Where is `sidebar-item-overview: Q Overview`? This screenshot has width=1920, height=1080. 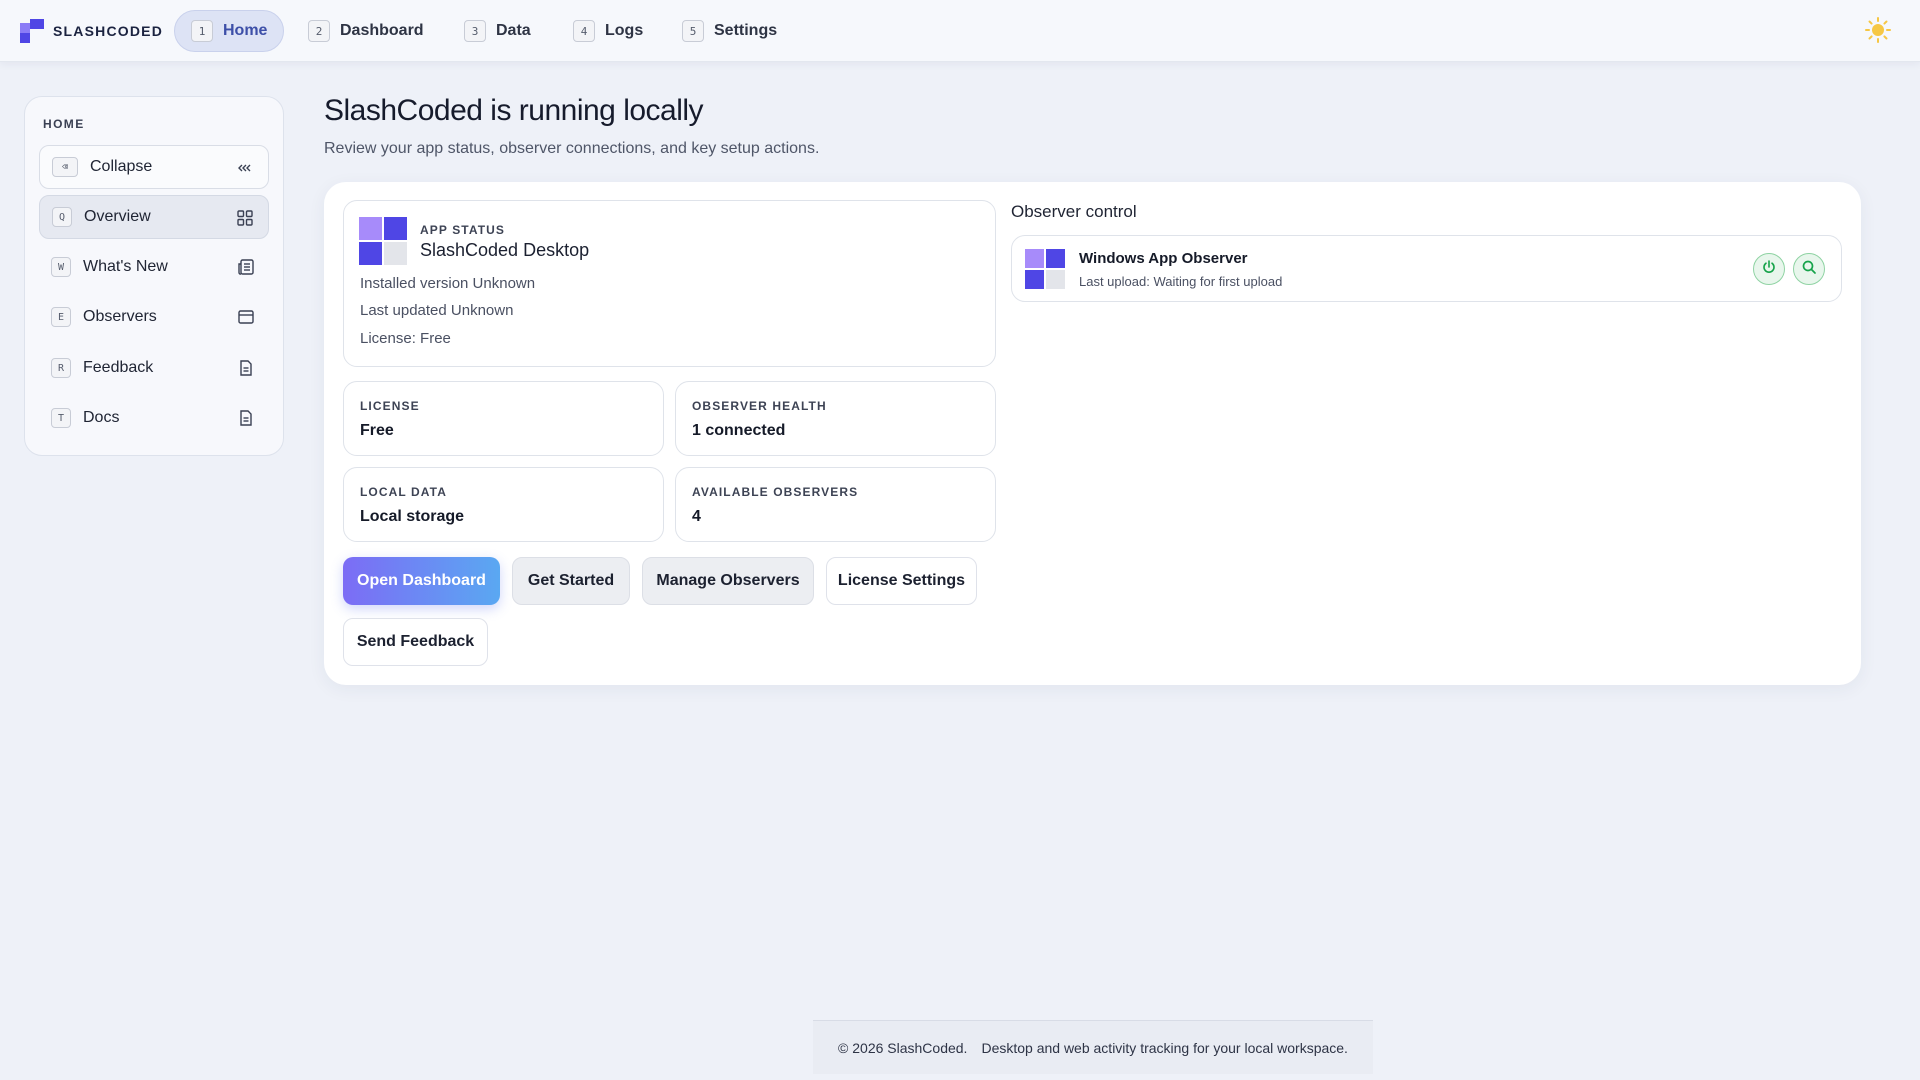
sidebar-item-overview: Q Overview is located at coordinates (154, 217).